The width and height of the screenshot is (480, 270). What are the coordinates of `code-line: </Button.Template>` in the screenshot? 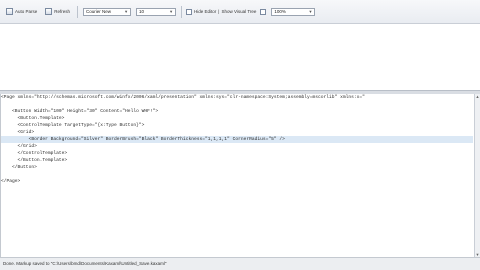 It's located at (237, 160).